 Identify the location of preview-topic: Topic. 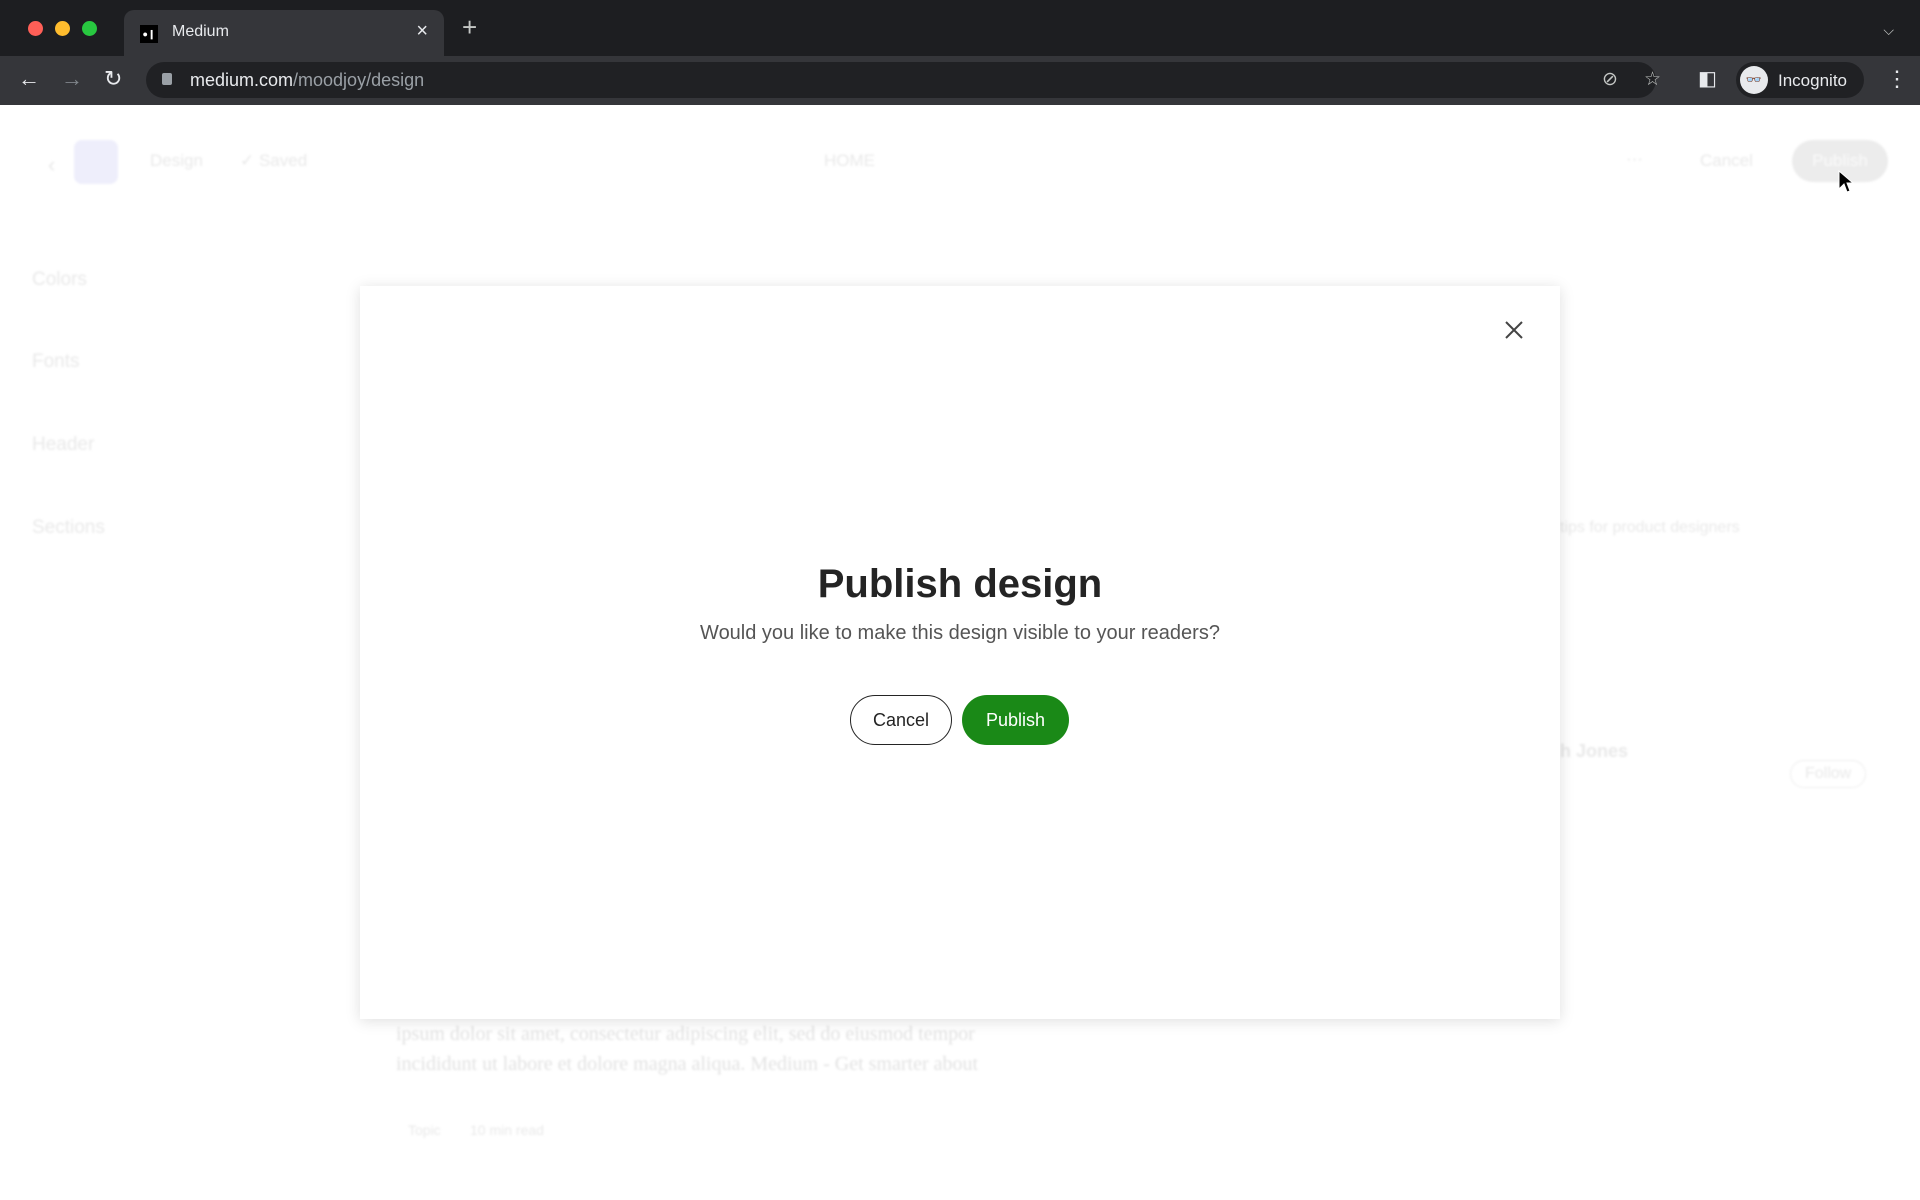
(424, 1130).